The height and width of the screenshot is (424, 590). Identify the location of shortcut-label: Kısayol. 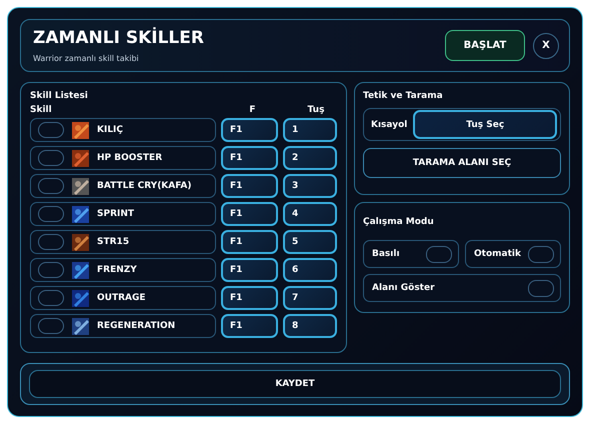
(389, 125).